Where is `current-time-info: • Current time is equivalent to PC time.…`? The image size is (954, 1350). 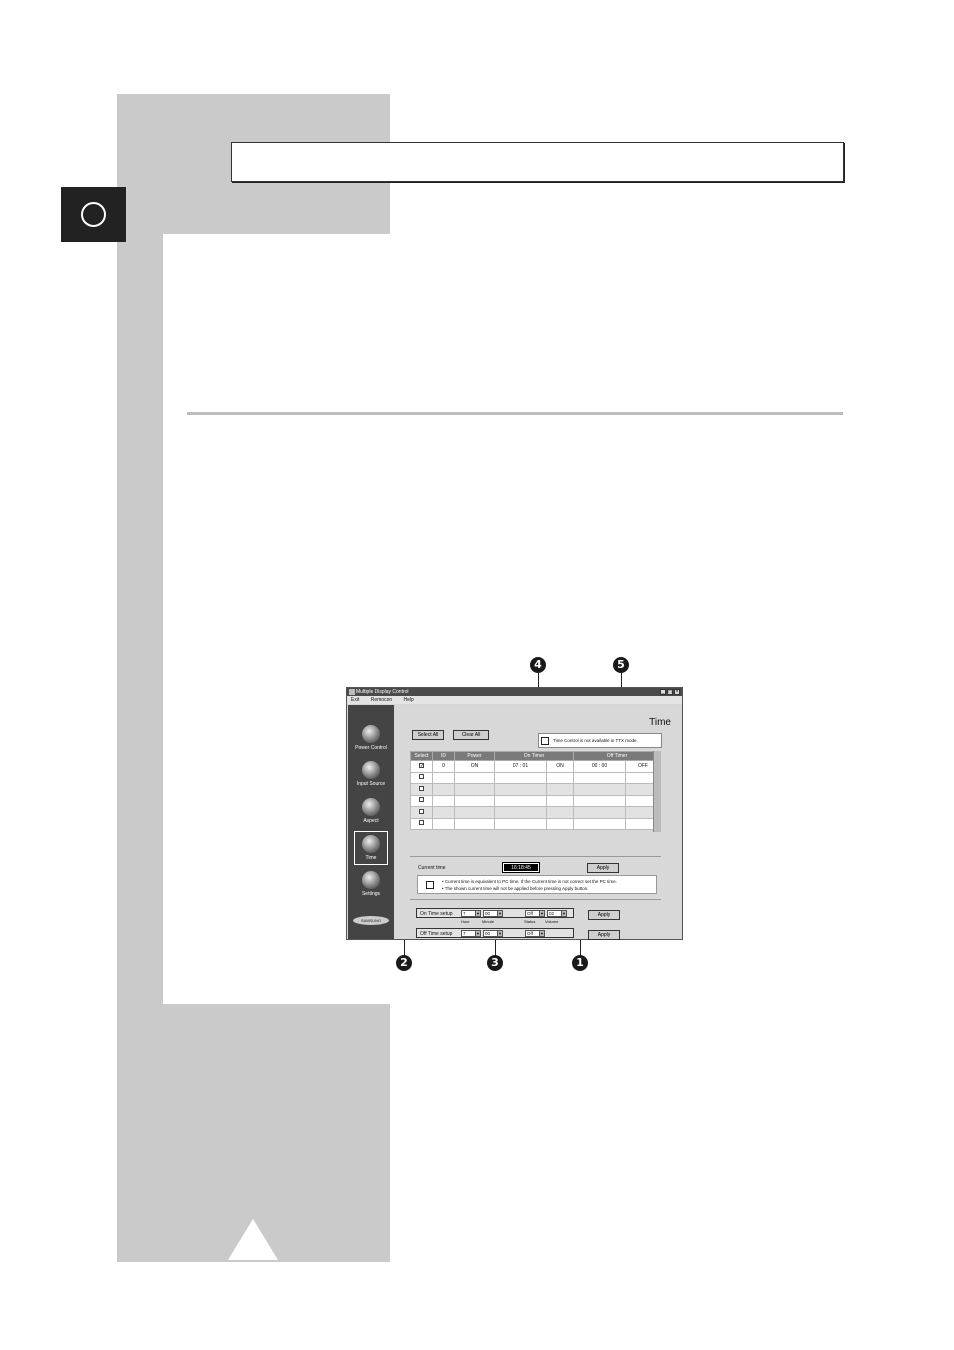 current-time-info: • Current time is equivalent to PC time.… is located at coordinates (537, 884).